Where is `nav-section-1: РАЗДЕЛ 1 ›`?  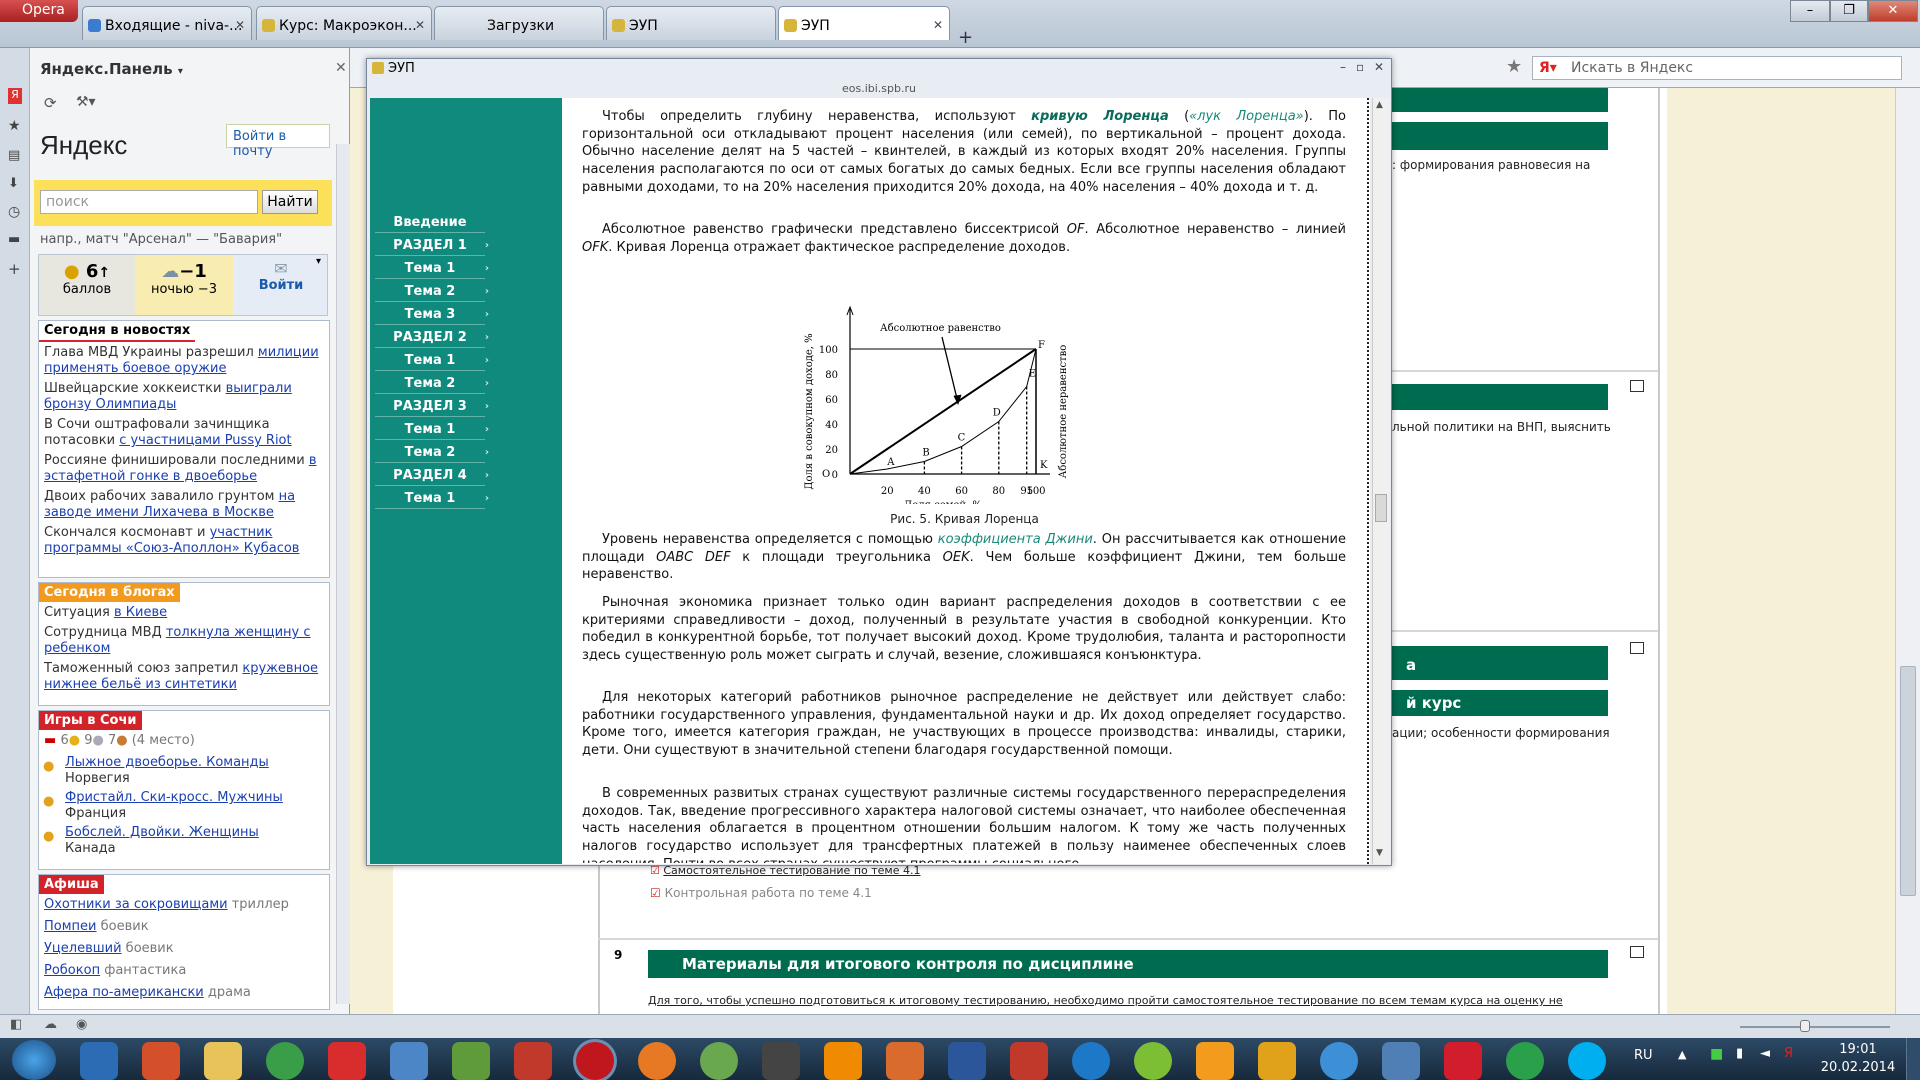 nav-section-1: РАЗДЕЛ 1 › is located at coordinates (432, 246).